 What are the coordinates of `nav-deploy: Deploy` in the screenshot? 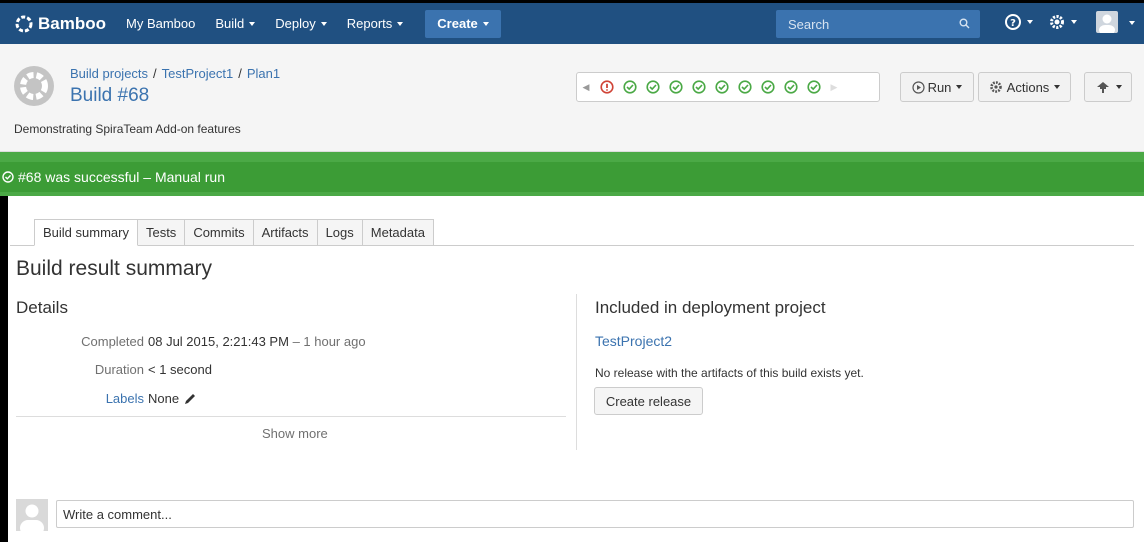 It's located at (301, 23).